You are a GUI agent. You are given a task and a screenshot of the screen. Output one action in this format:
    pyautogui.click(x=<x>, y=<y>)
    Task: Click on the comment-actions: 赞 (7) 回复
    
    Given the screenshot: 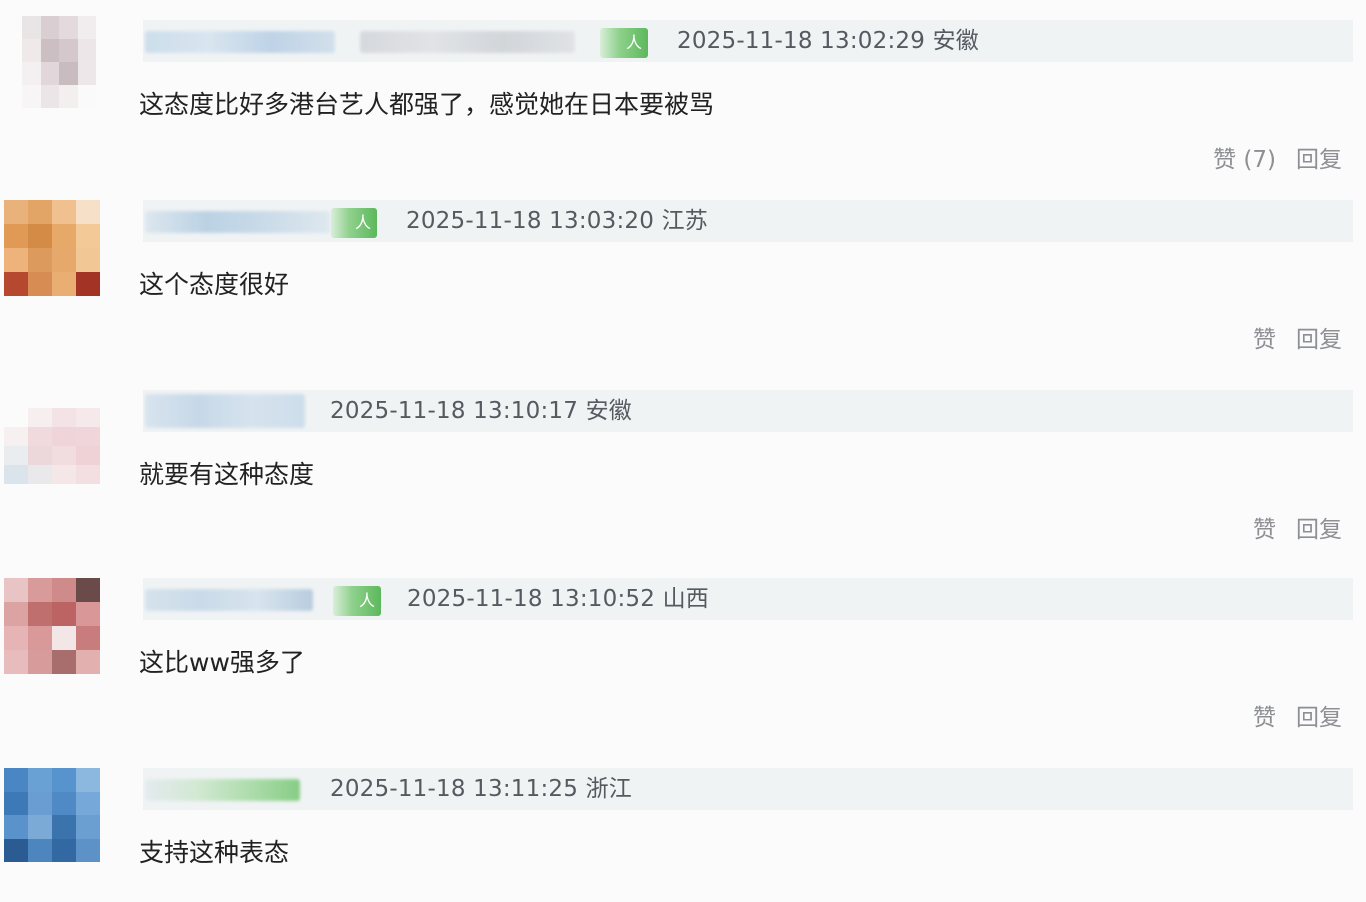 What is the action you would take?
    pyautogui.click(x=1277, y=160)
    